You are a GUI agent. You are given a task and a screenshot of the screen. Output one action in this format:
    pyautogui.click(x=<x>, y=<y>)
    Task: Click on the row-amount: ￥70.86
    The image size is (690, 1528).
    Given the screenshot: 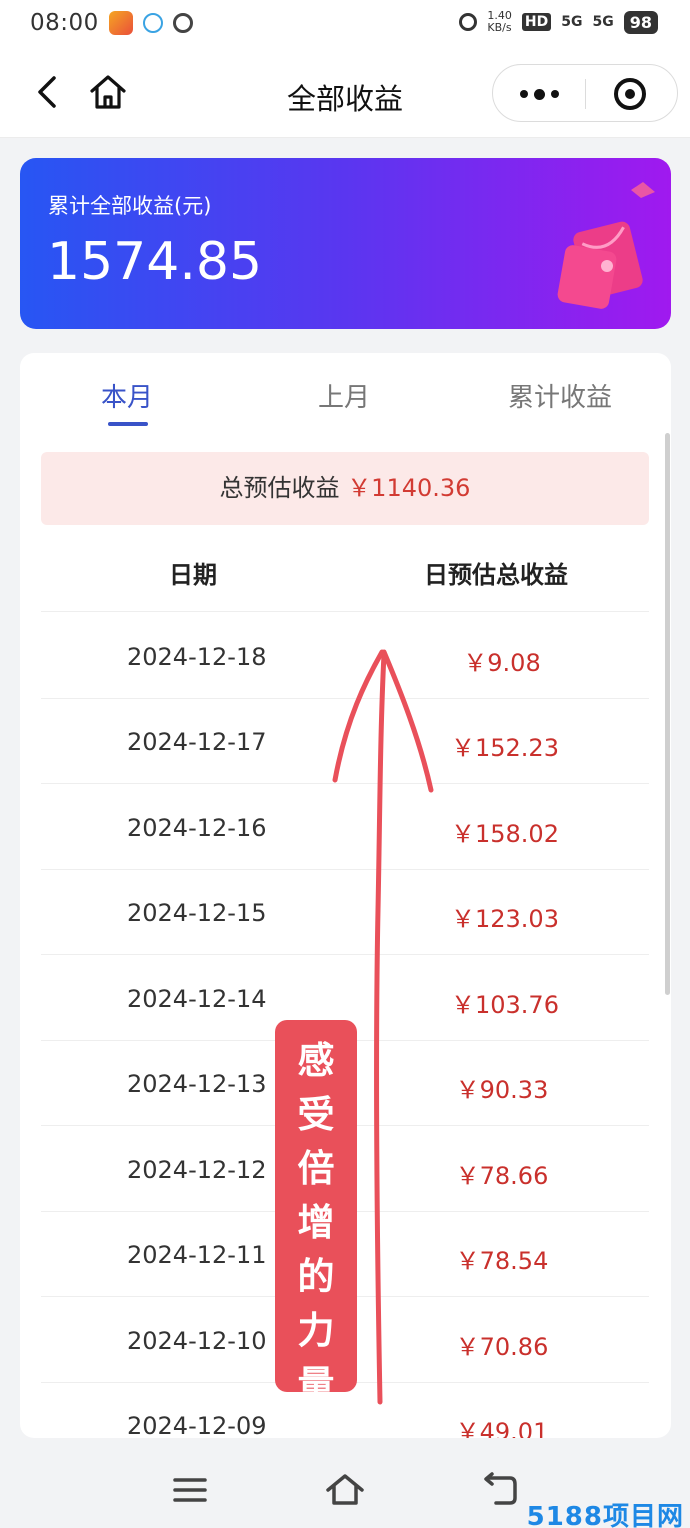 What is the action you would take?
    pyautogui.click(x=502, y=1347)
    